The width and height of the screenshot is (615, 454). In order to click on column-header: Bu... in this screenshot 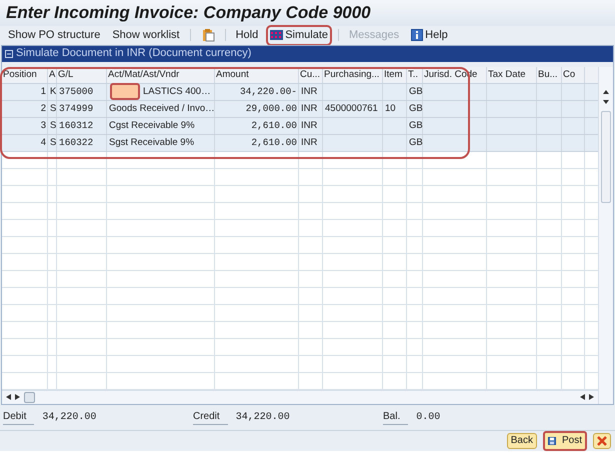, I will do `click(549, 74)`.